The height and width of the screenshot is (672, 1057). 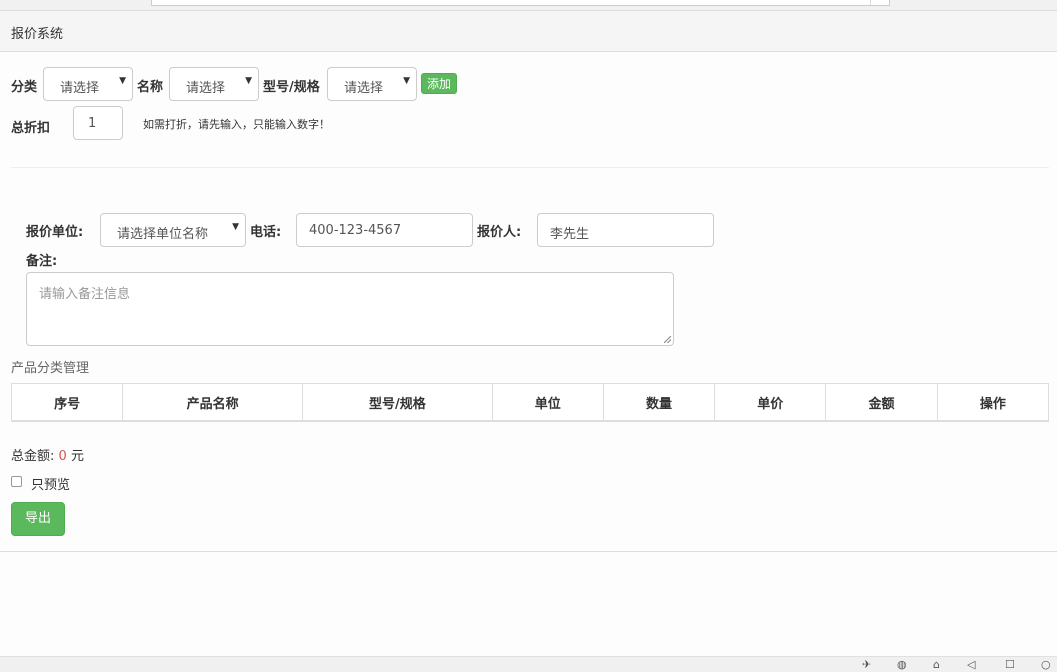 I want to click on column-header: 数量, so click(x=659, y=402).